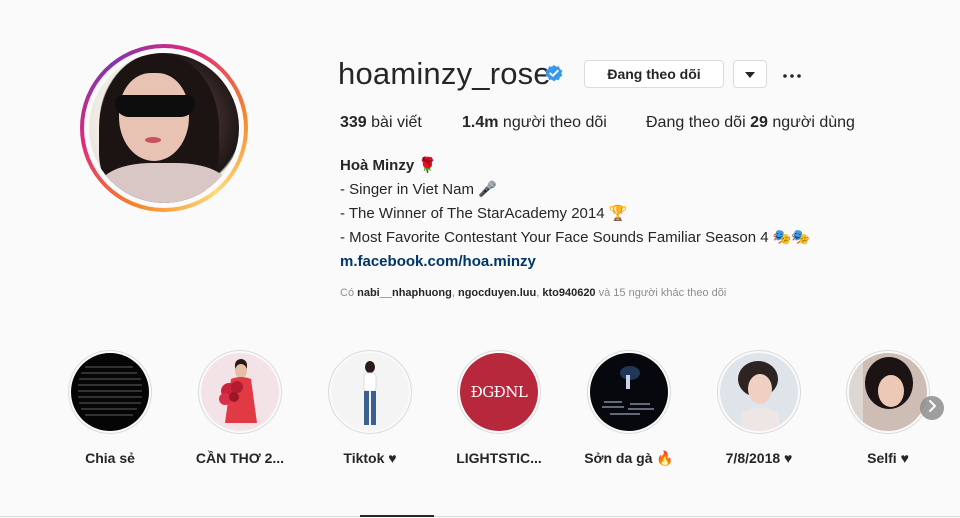 The image size is (960, 518). I want to click on following-stat: Đang theo dõi 29 người dùng, so click(750, 123).